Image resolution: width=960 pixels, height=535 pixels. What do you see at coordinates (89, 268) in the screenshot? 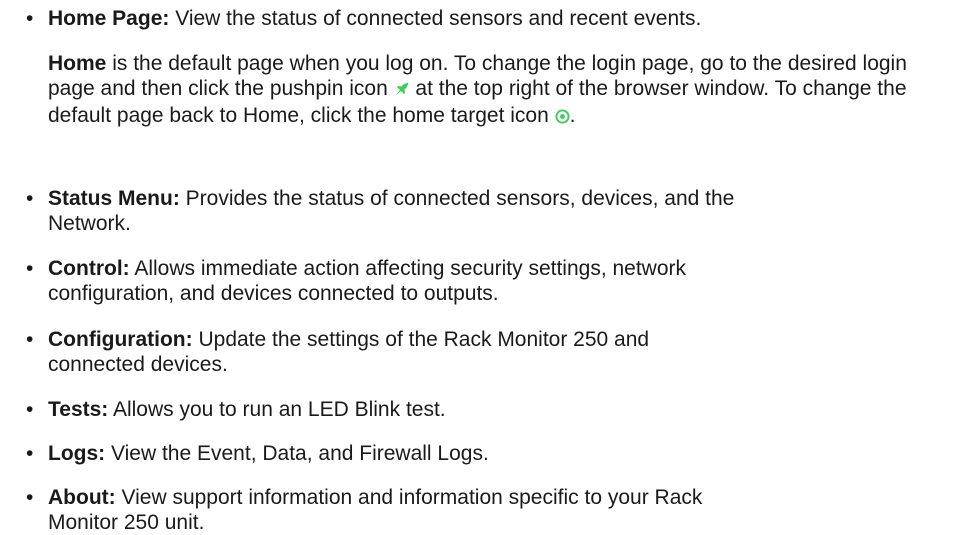
I see `term-control: Control:` at bounding box center [89, 268].